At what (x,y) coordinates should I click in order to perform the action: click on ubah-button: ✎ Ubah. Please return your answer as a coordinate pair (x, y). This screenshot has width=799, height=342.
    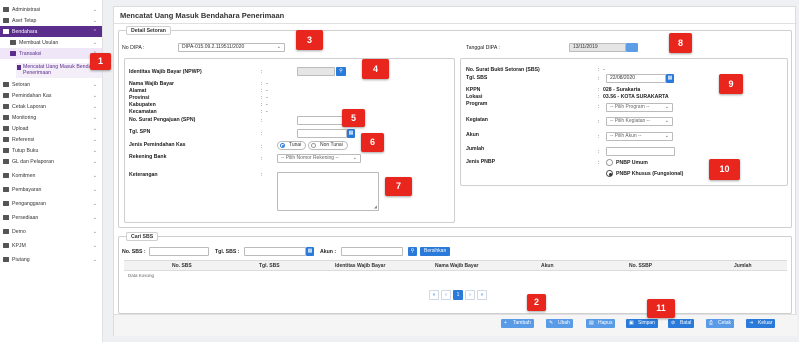
    Looking at the image, I should click on (559, 323).